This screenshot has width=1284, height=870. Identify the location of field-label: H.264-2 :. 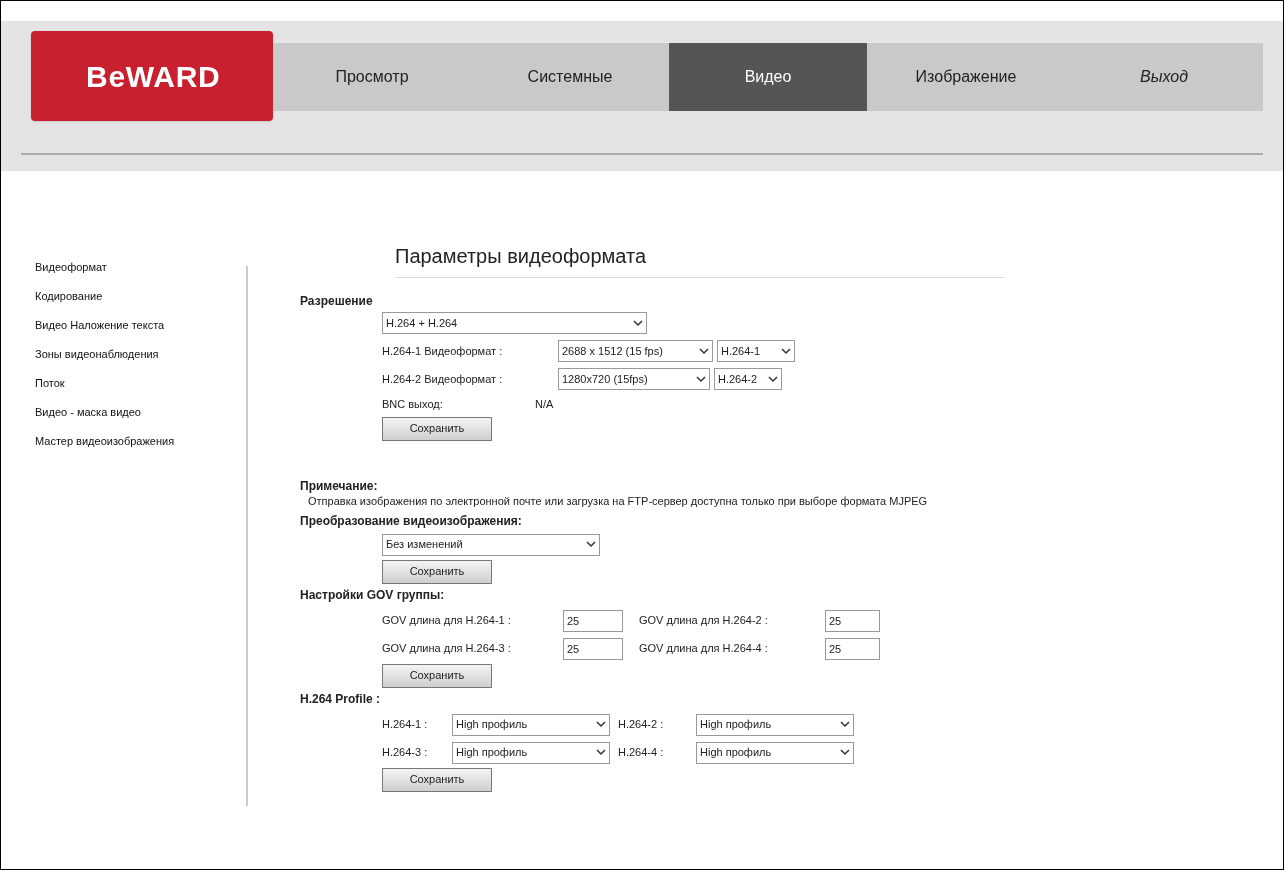
(641, 725).